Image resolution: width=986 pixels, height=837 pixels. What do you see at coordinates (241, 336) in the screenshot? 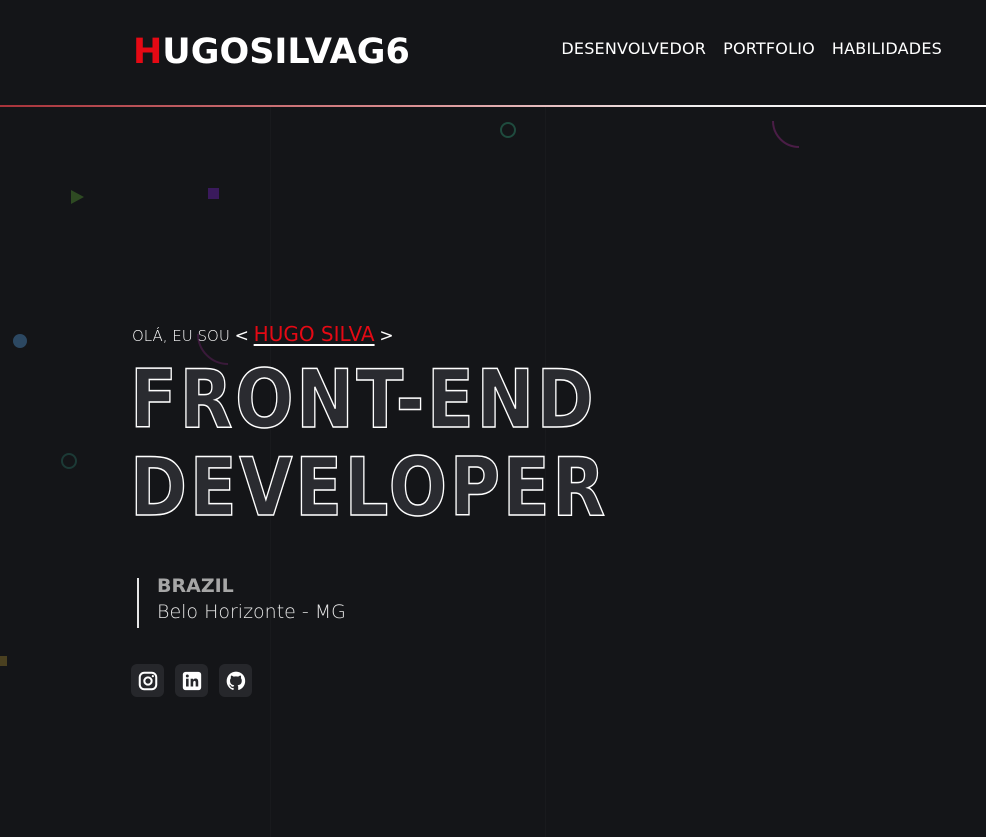
I see `open-bracket: <` at bounding box center [241, 336].